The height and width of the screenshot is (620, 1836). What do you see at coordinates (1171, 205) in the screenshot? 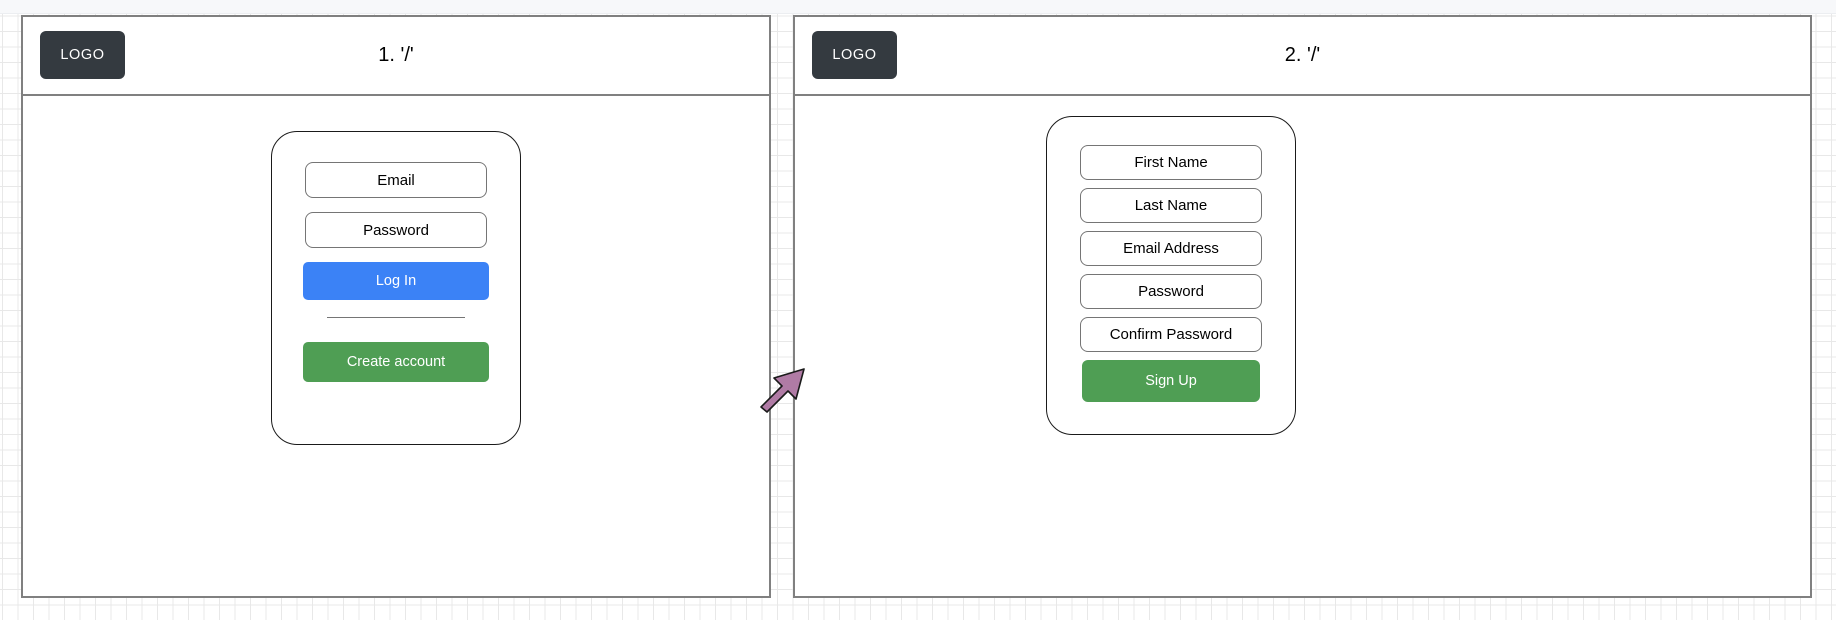
I see `last-name-field: Last Name` at bounding box center [1171, 205].